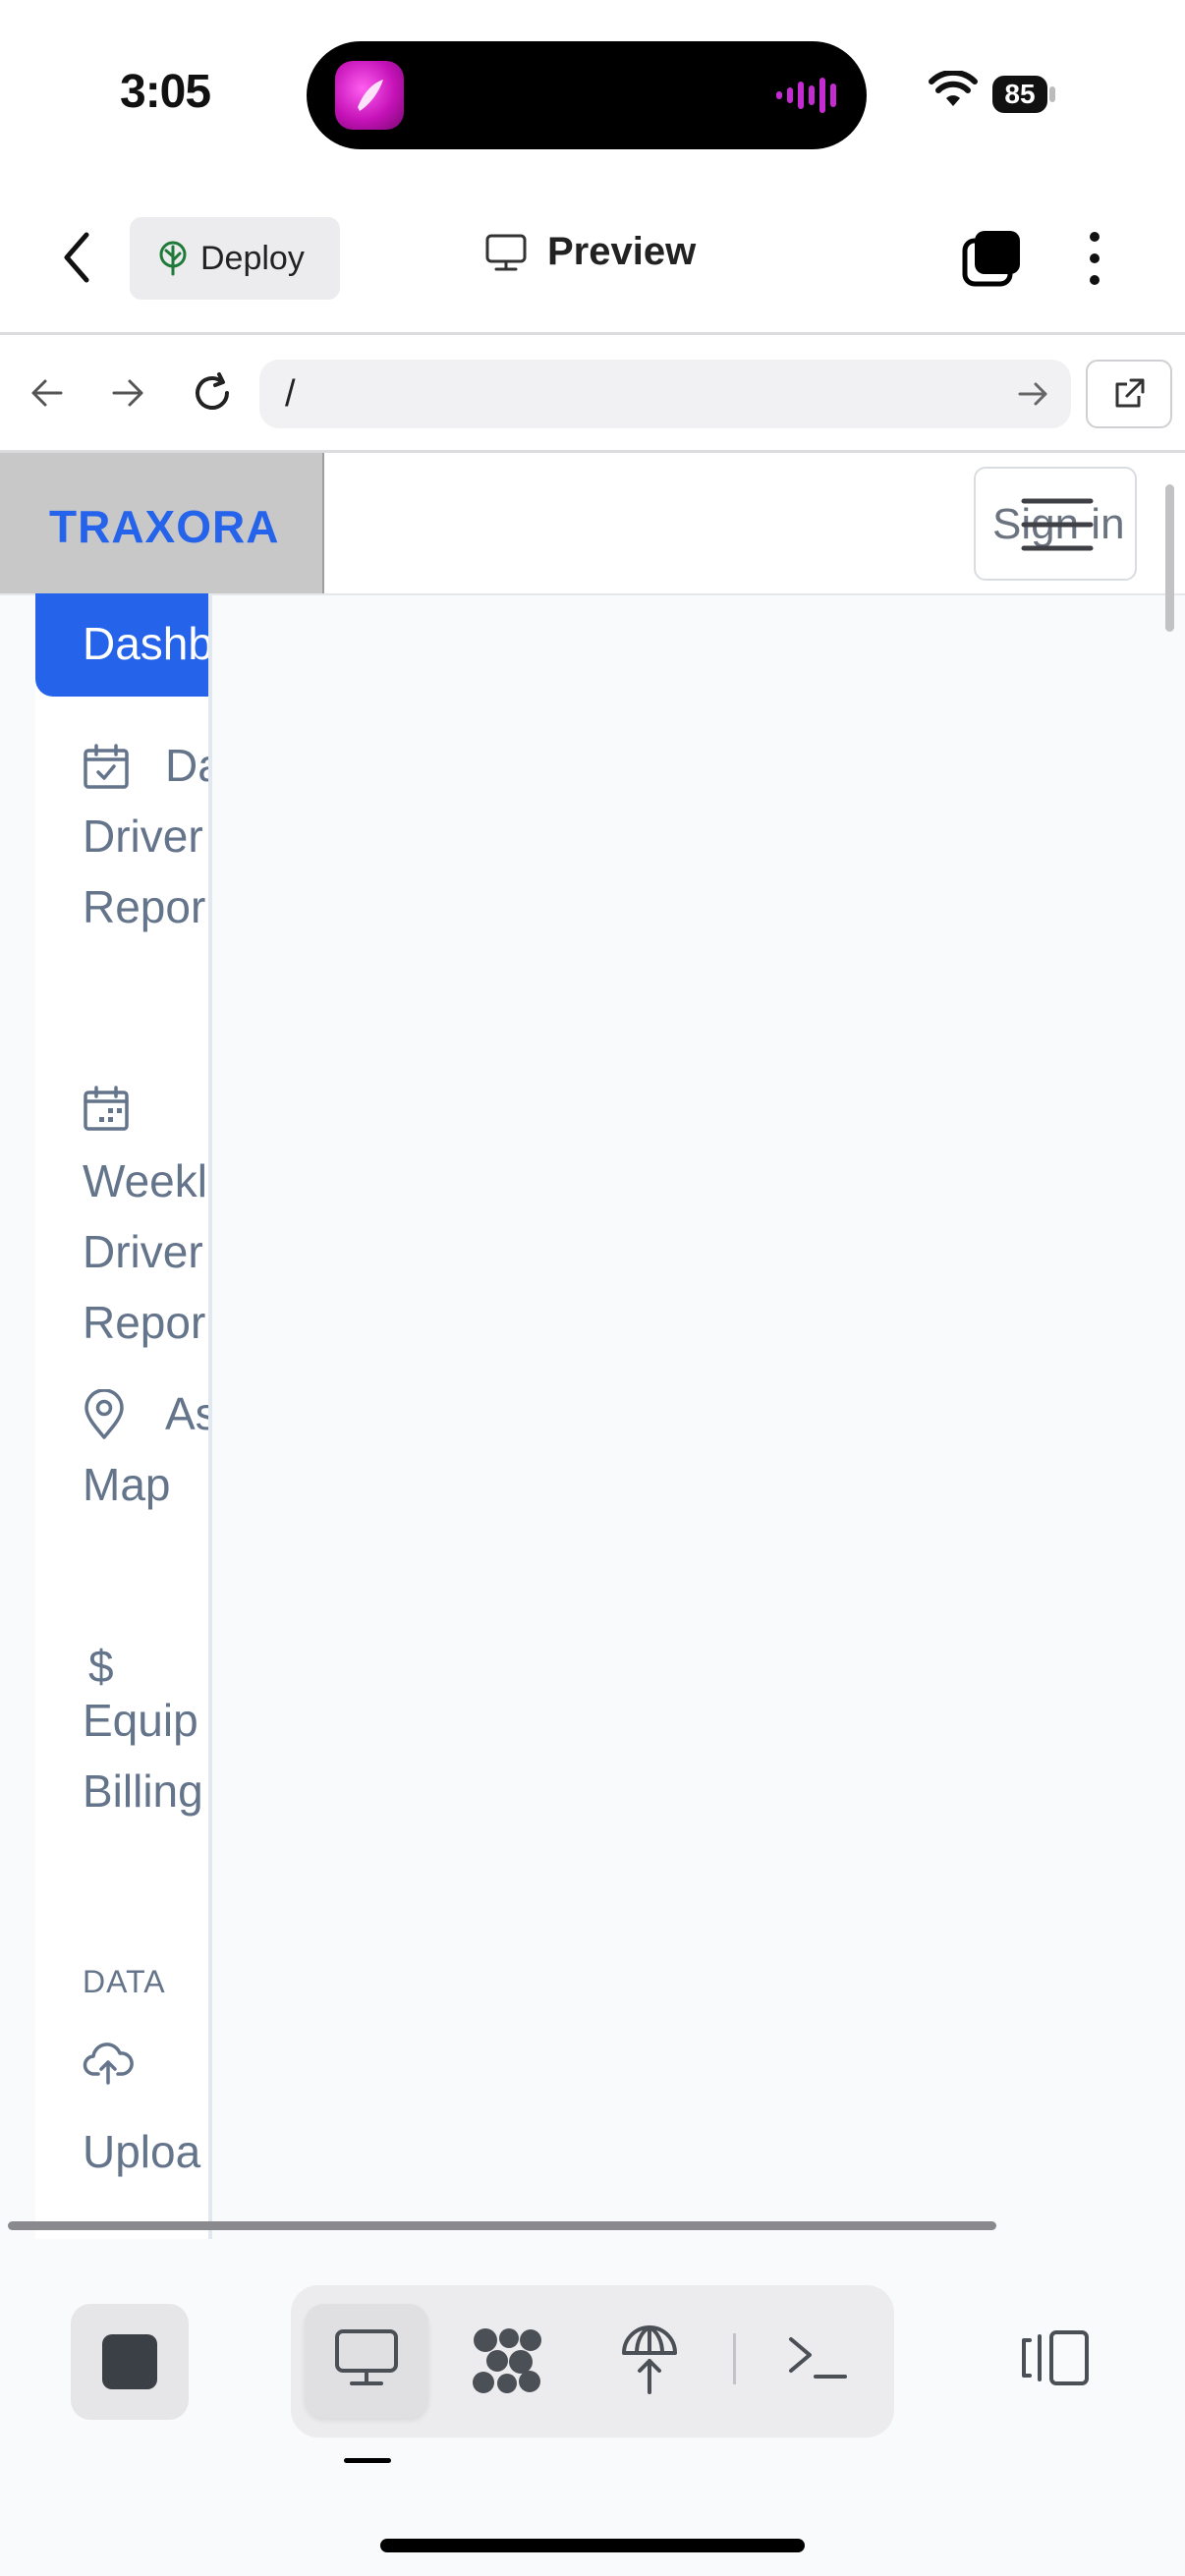  Describe the element at coordinates (145, 1252) in the screenshot. I see `sidebar-item-weekly-driver-report: Weekl Driver Repor` at that location.